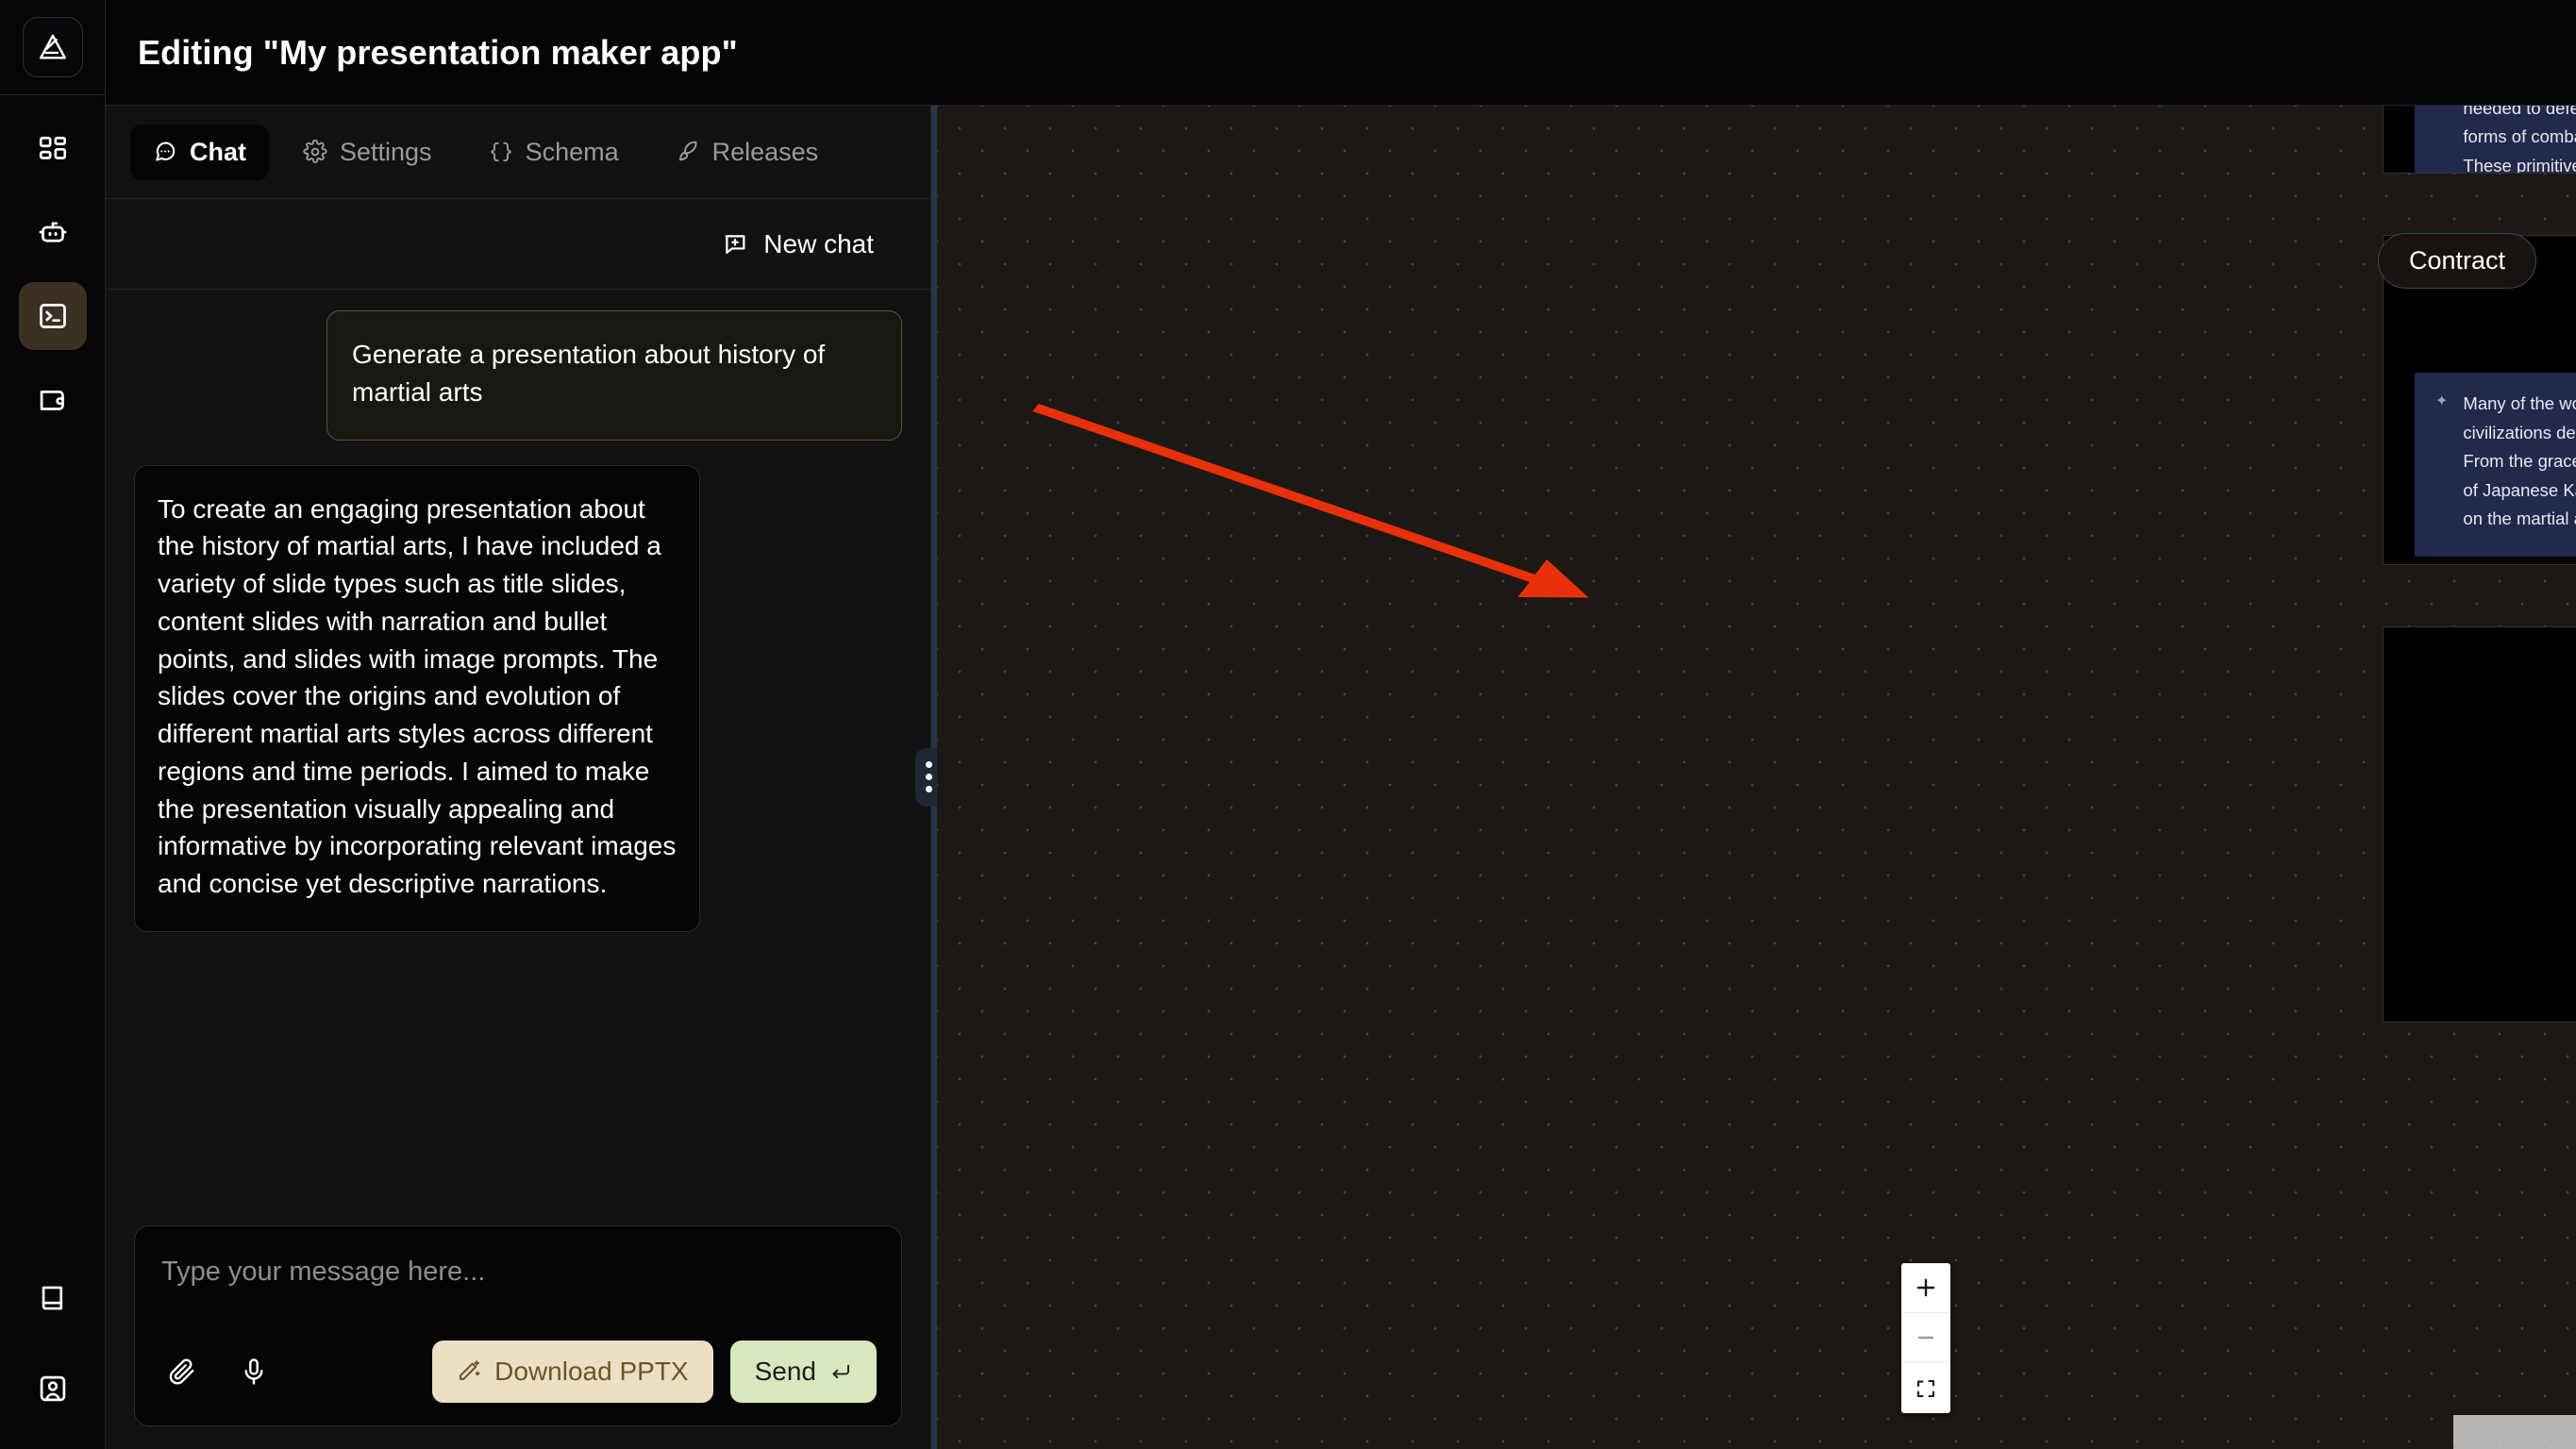 The height and width of the screenshot is (1449, 2576). I want to click on new-chat-row: New chat, so click(518, 244).